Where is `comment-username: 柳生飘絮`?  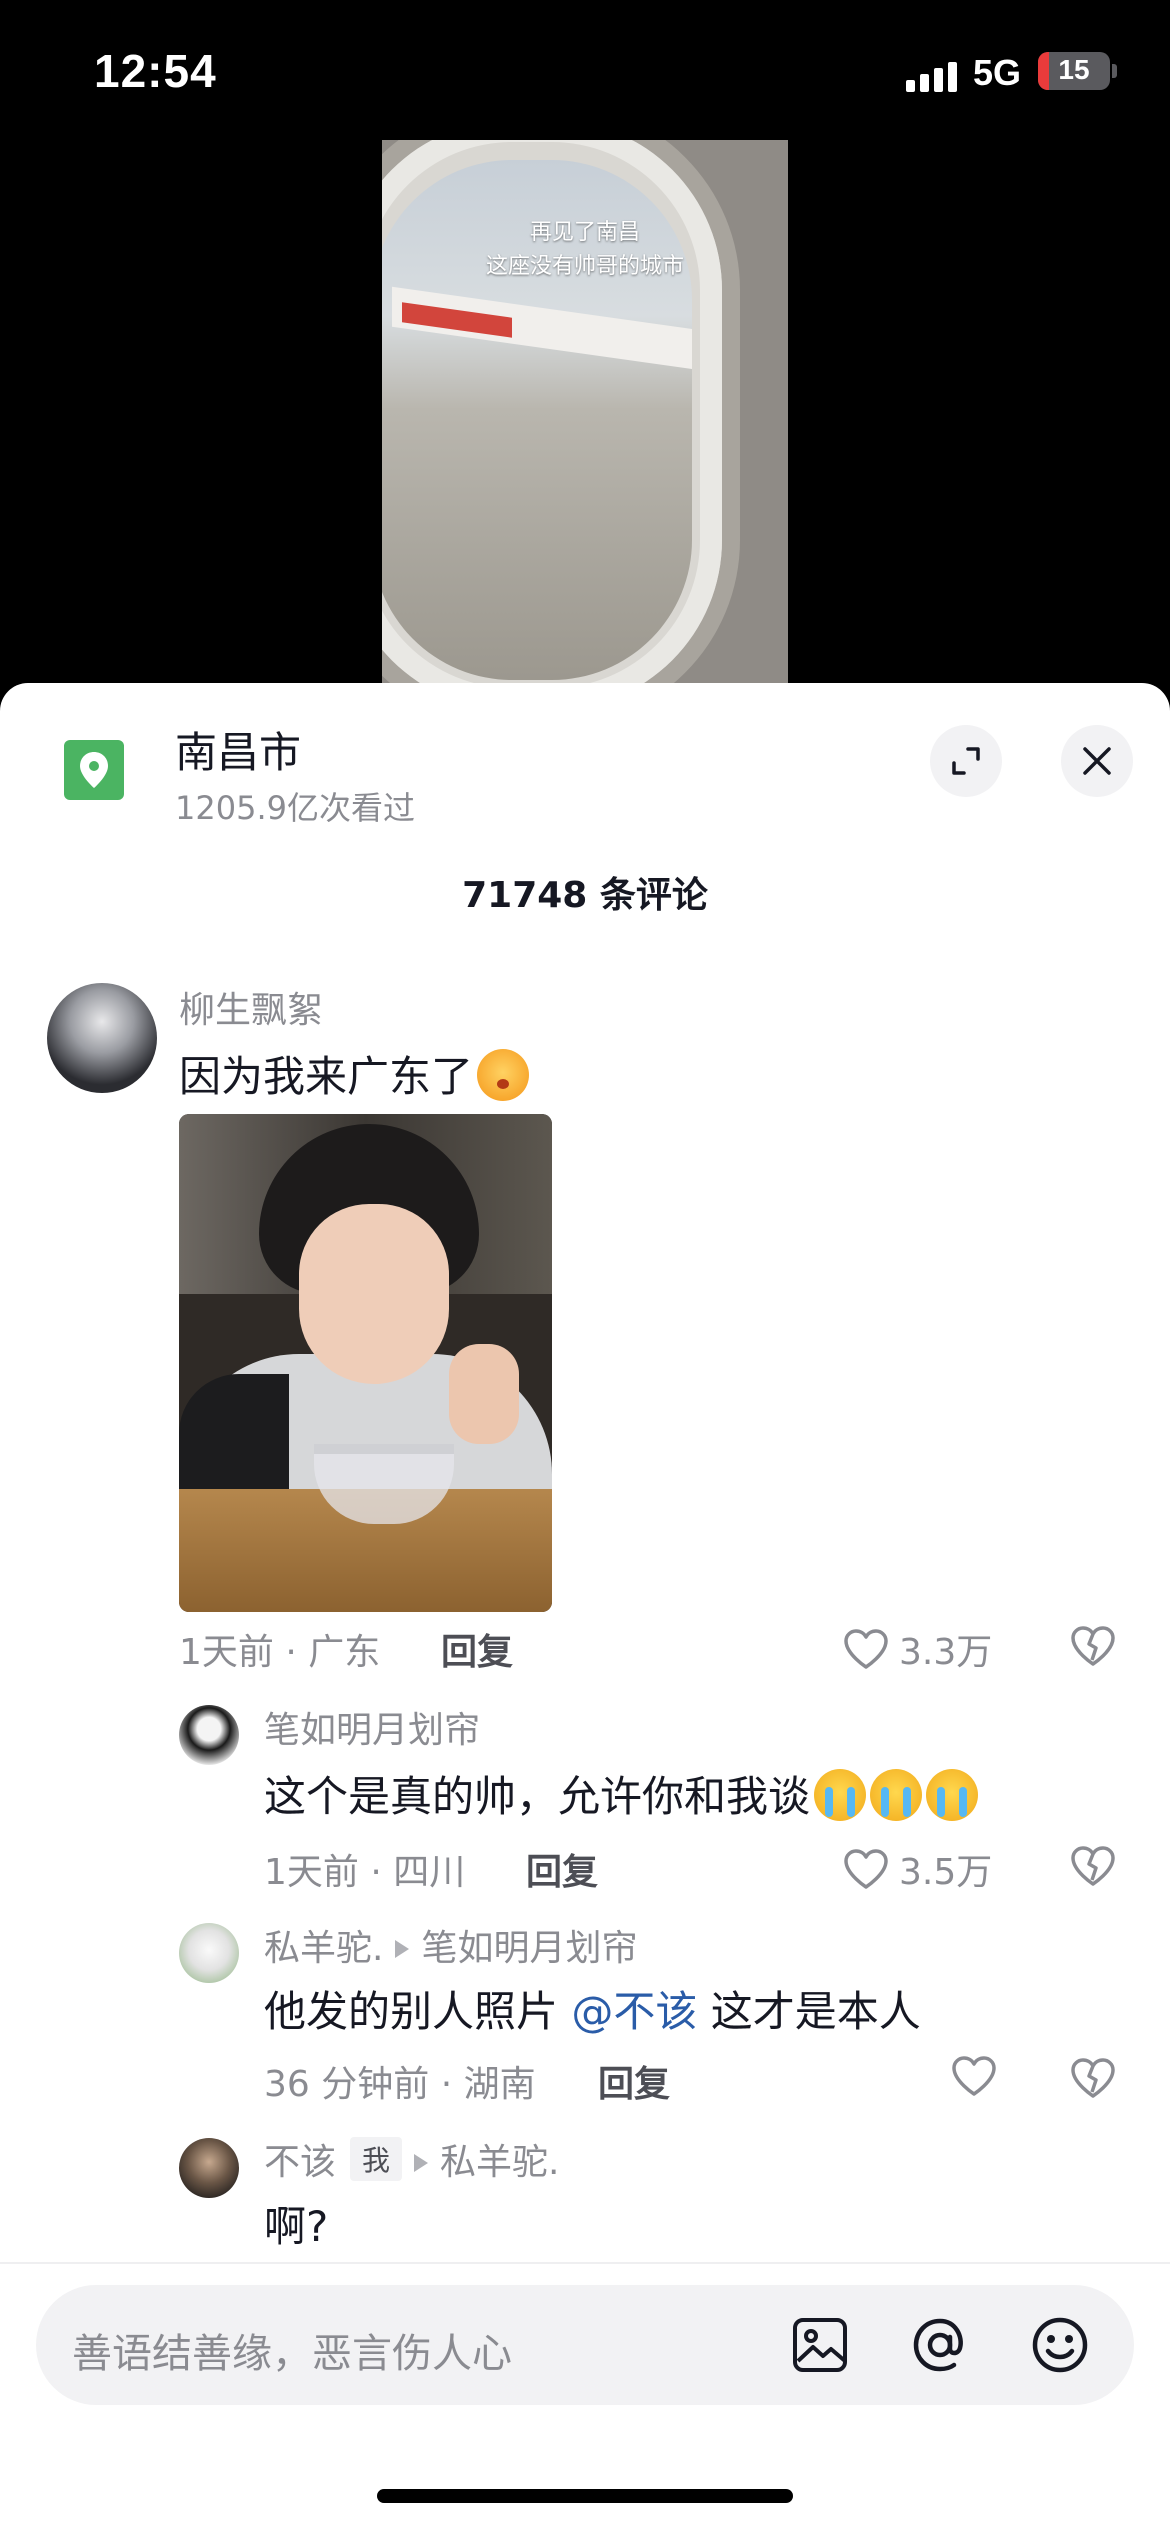 comment-username: 柳生飘絮 is located at coordinates (251, 1007).